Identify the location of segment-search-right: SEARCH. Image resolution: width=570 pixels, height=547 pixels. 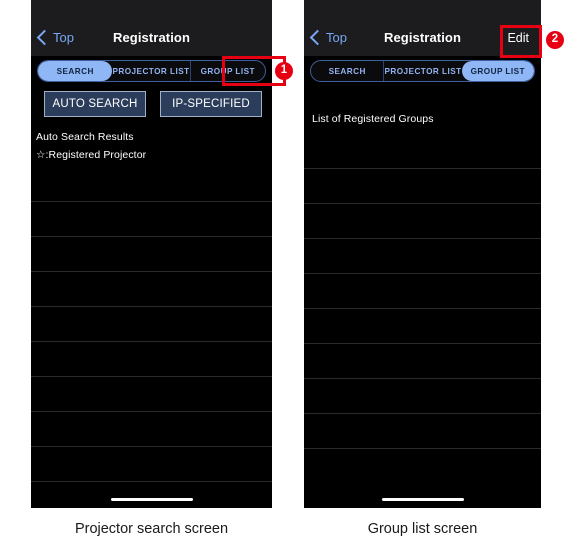
(347, 71).